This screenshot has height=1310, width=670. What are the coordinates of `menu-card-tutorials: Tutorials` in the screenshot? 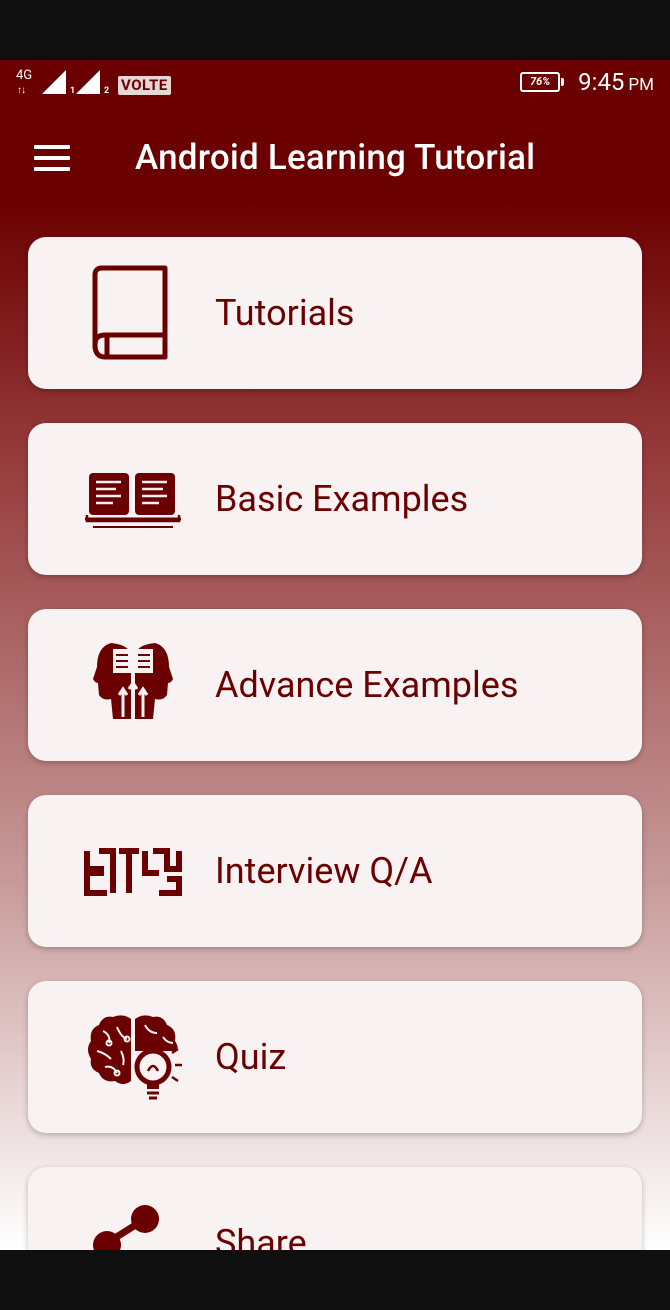 It's located at (335, 313).